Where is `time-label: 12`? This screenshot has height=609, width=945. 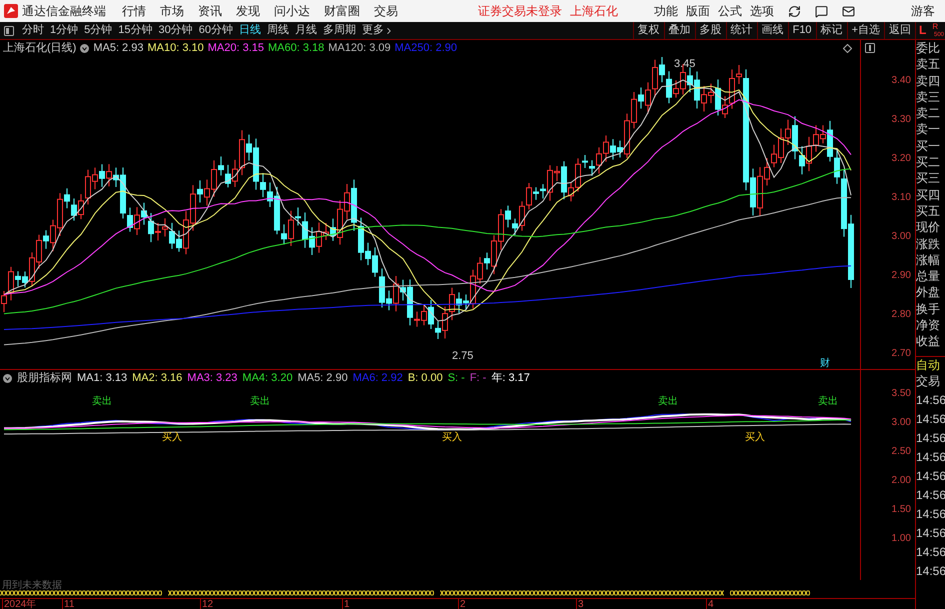
time-label: 12 is located at coordinates (207, 604).